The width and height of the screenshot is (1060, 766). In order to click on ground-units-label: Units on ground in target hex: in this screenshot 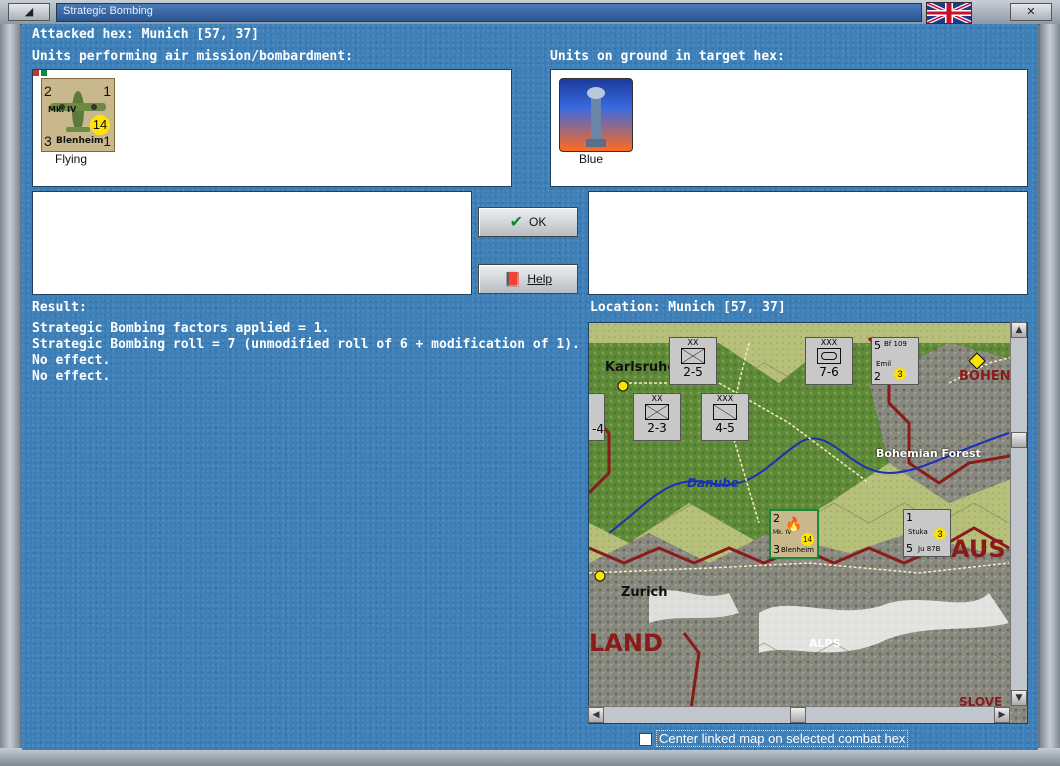, I will do `click(667, 56)`.